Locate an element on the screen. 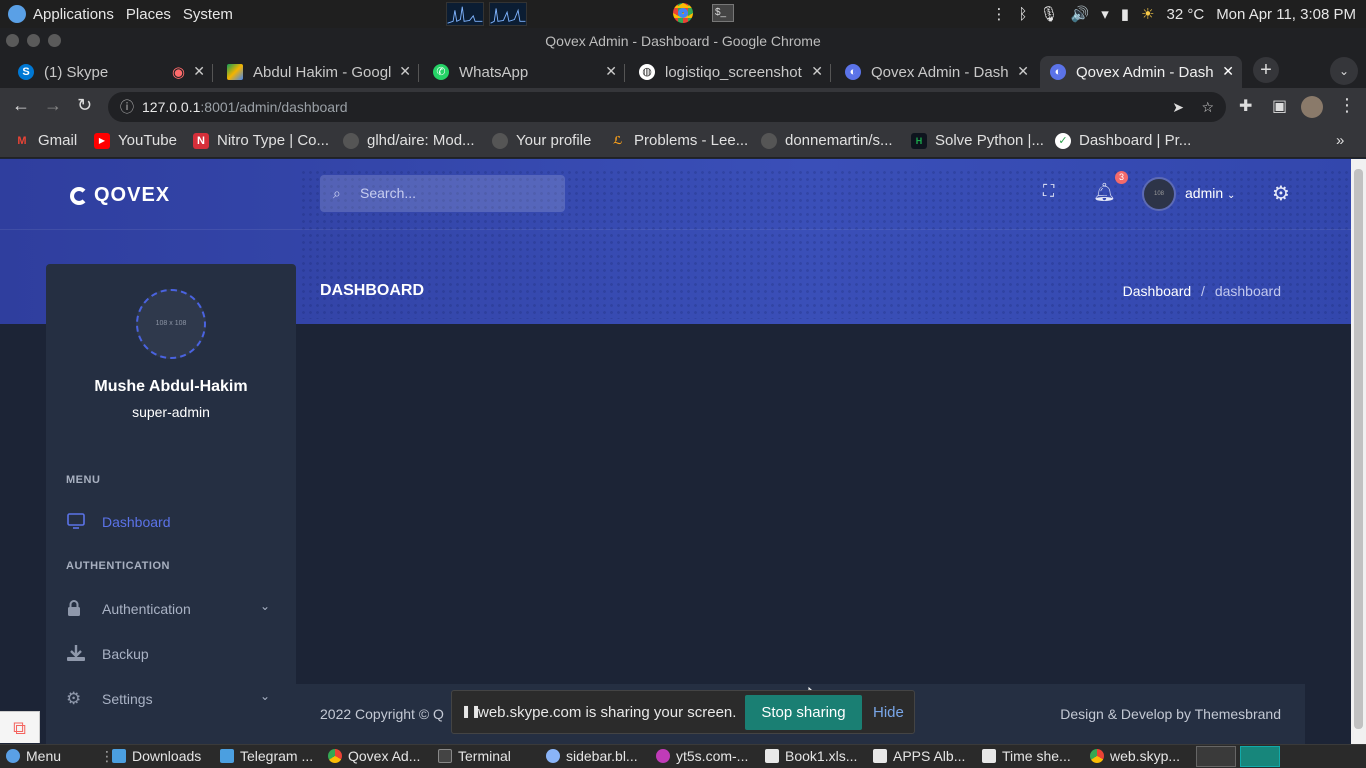 The image size is (1366, 768). bluetooth-icon: ᛒ is located at coordinates (1023, 14).